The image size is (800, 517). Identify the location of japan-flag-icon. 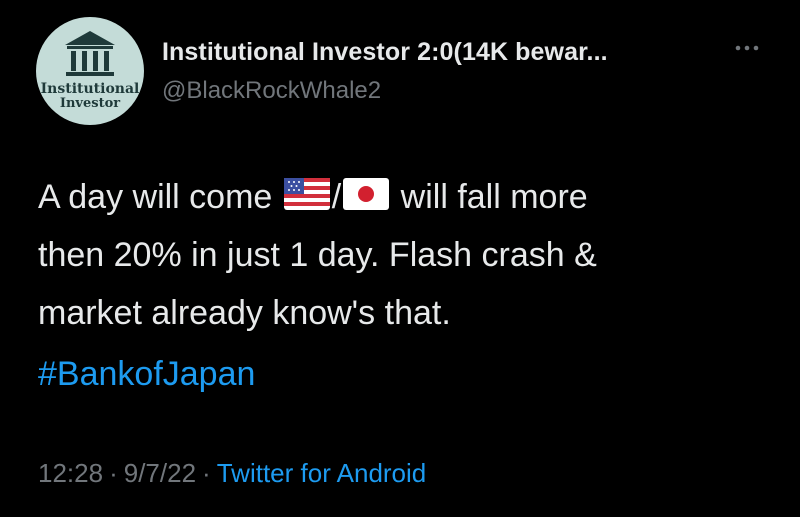
(366, 194).